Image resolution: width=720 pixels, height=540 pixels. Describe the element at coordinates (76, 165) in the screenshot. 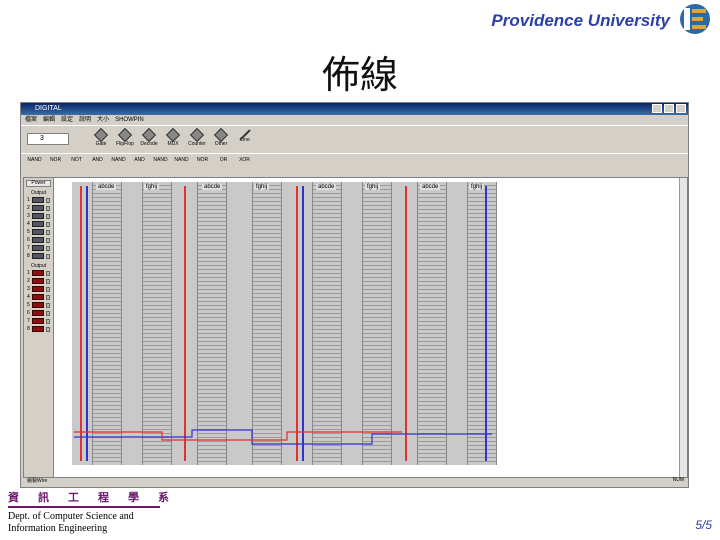

I see `gate-button: NOT` at that location.